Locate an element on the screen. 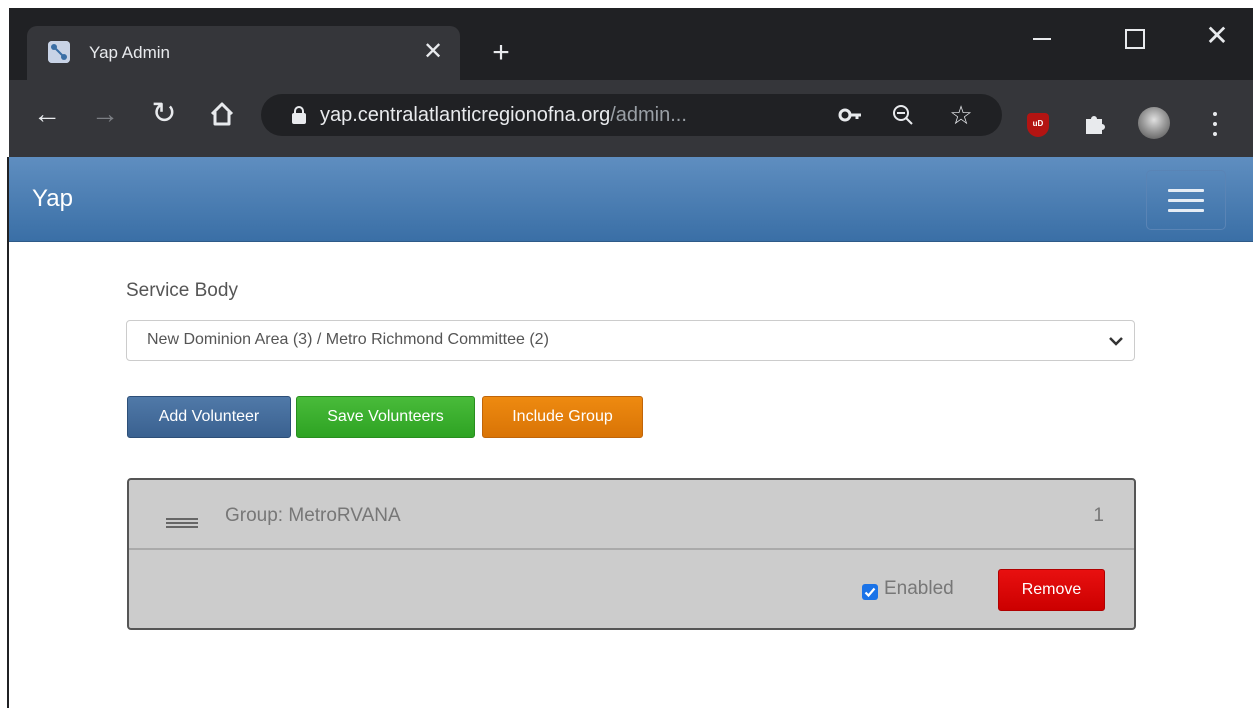 The image size is (1253, 708). group-sequence-number: 1 is located at coordinates (1098, 515).